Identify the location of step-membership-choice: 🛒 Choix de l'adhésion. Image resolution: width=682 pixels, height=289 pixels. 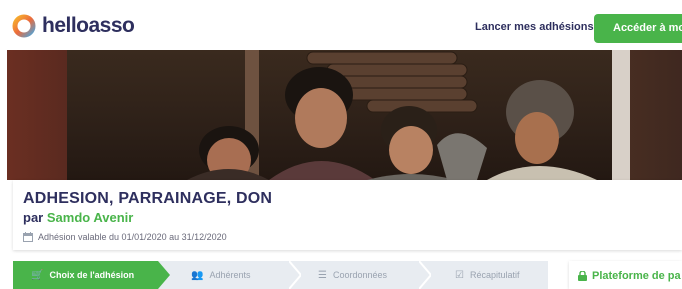
(82, 275).